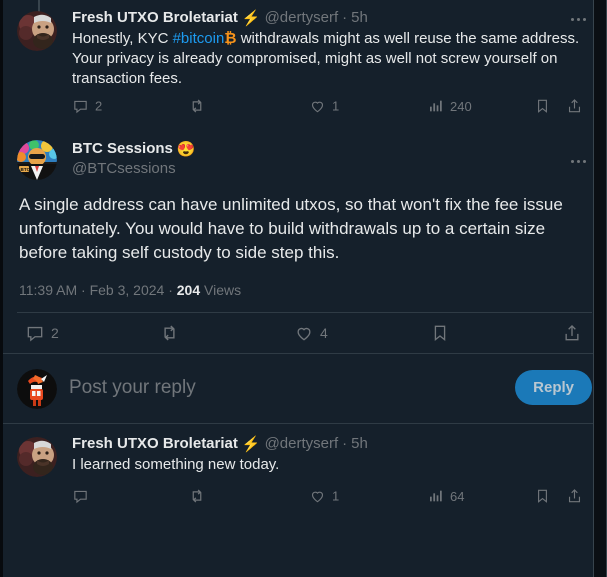  I want to click on reply-composer: Post your reply Reply, so click(304, 388).